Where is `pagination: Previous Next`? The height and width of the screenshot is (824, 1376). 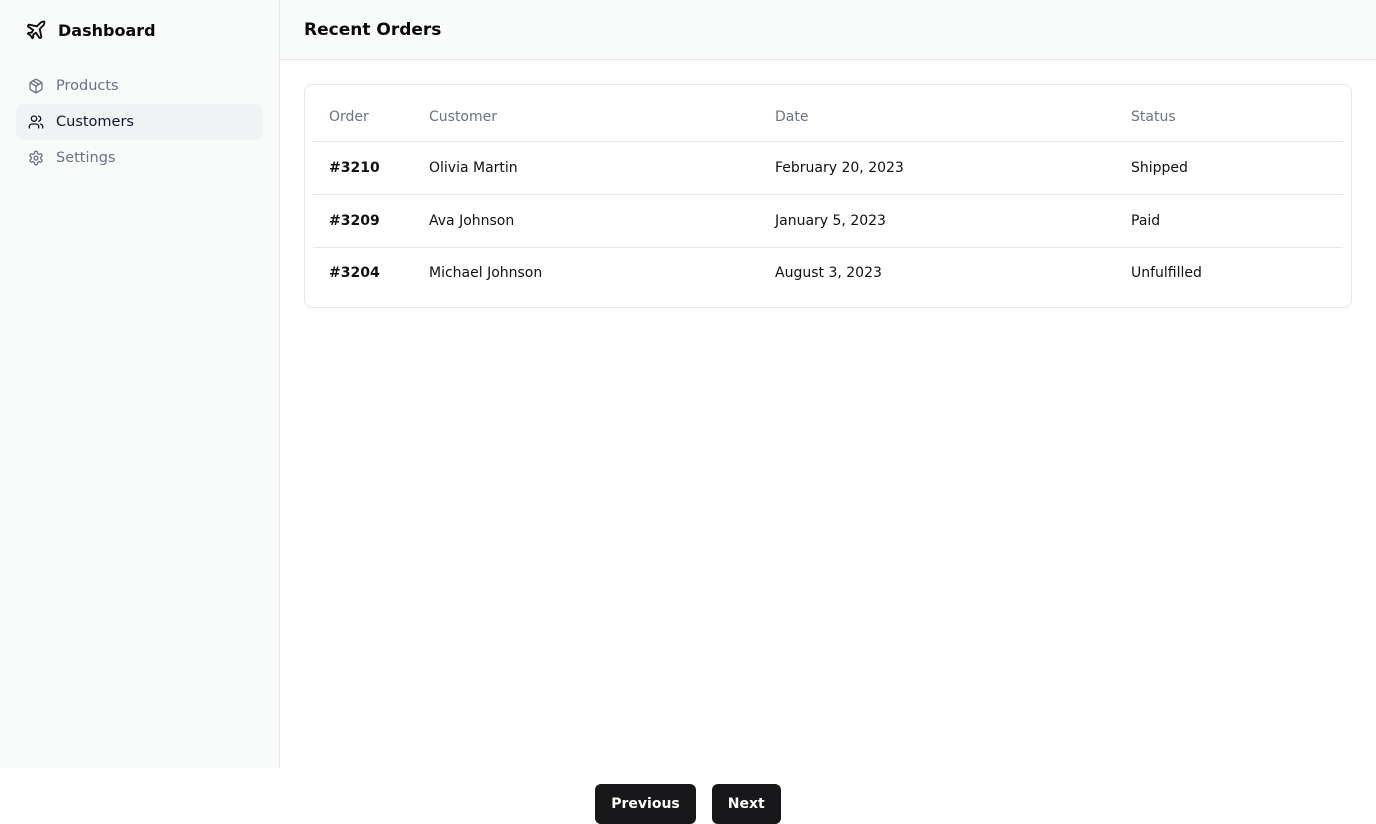 pagination: Previous Next is located at coordinates (688, 804).